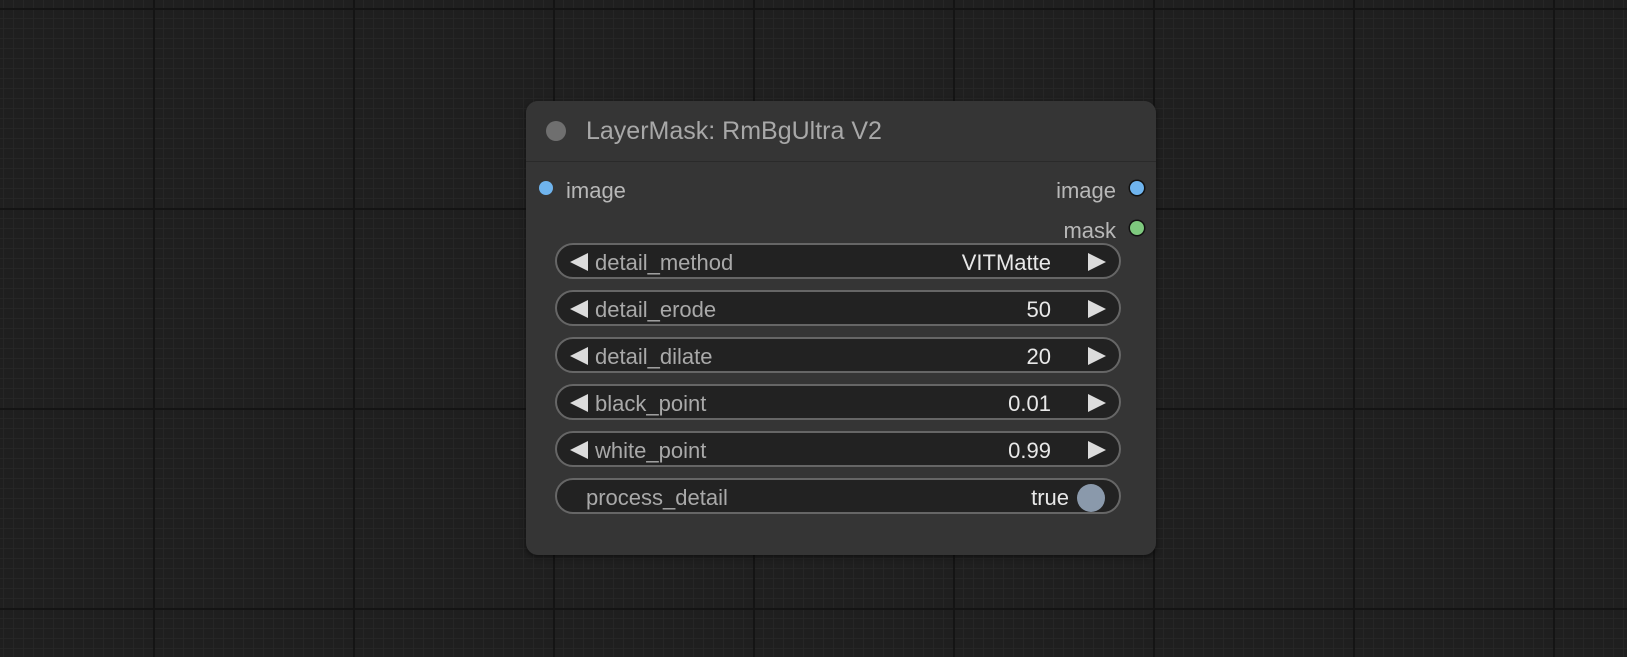 This screenshot has width=1627, height=657. Describe the element at coordinates (546, 188) in the screenshot. I see `input-slot-image-dot-icon` at that location.